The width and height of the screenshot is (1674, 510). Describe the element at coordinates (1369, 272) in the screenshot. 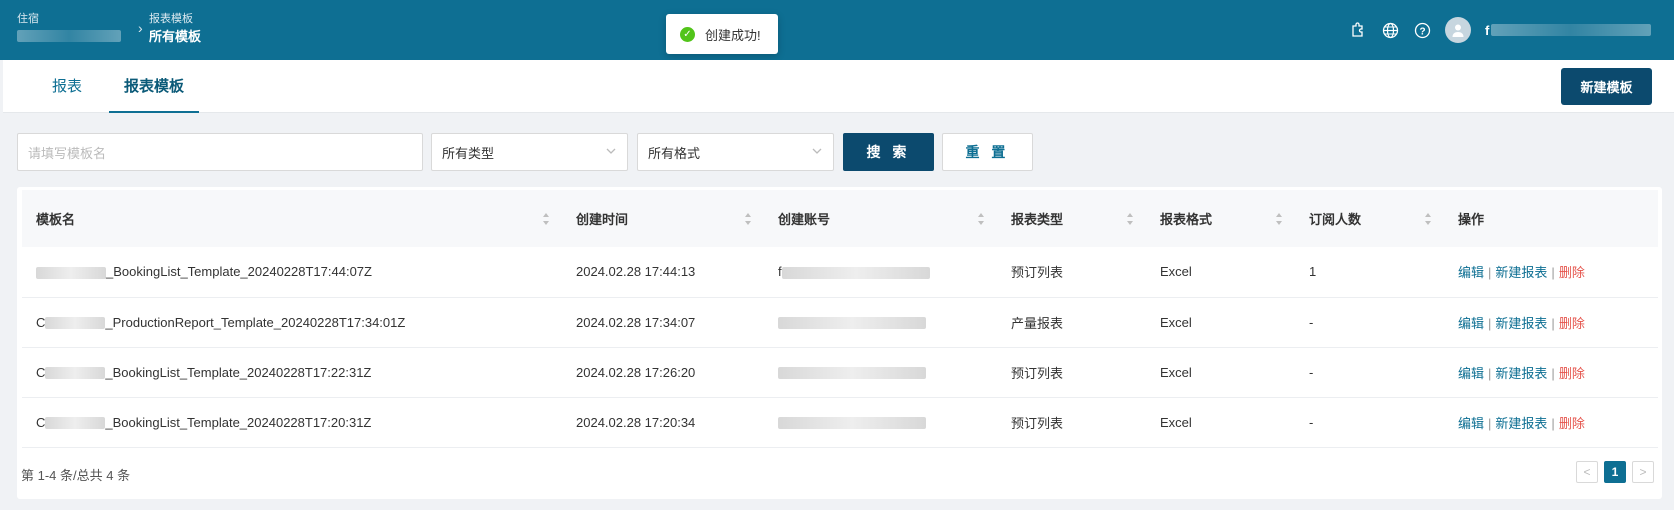

I see `cell-subscribers: 1` at that location.